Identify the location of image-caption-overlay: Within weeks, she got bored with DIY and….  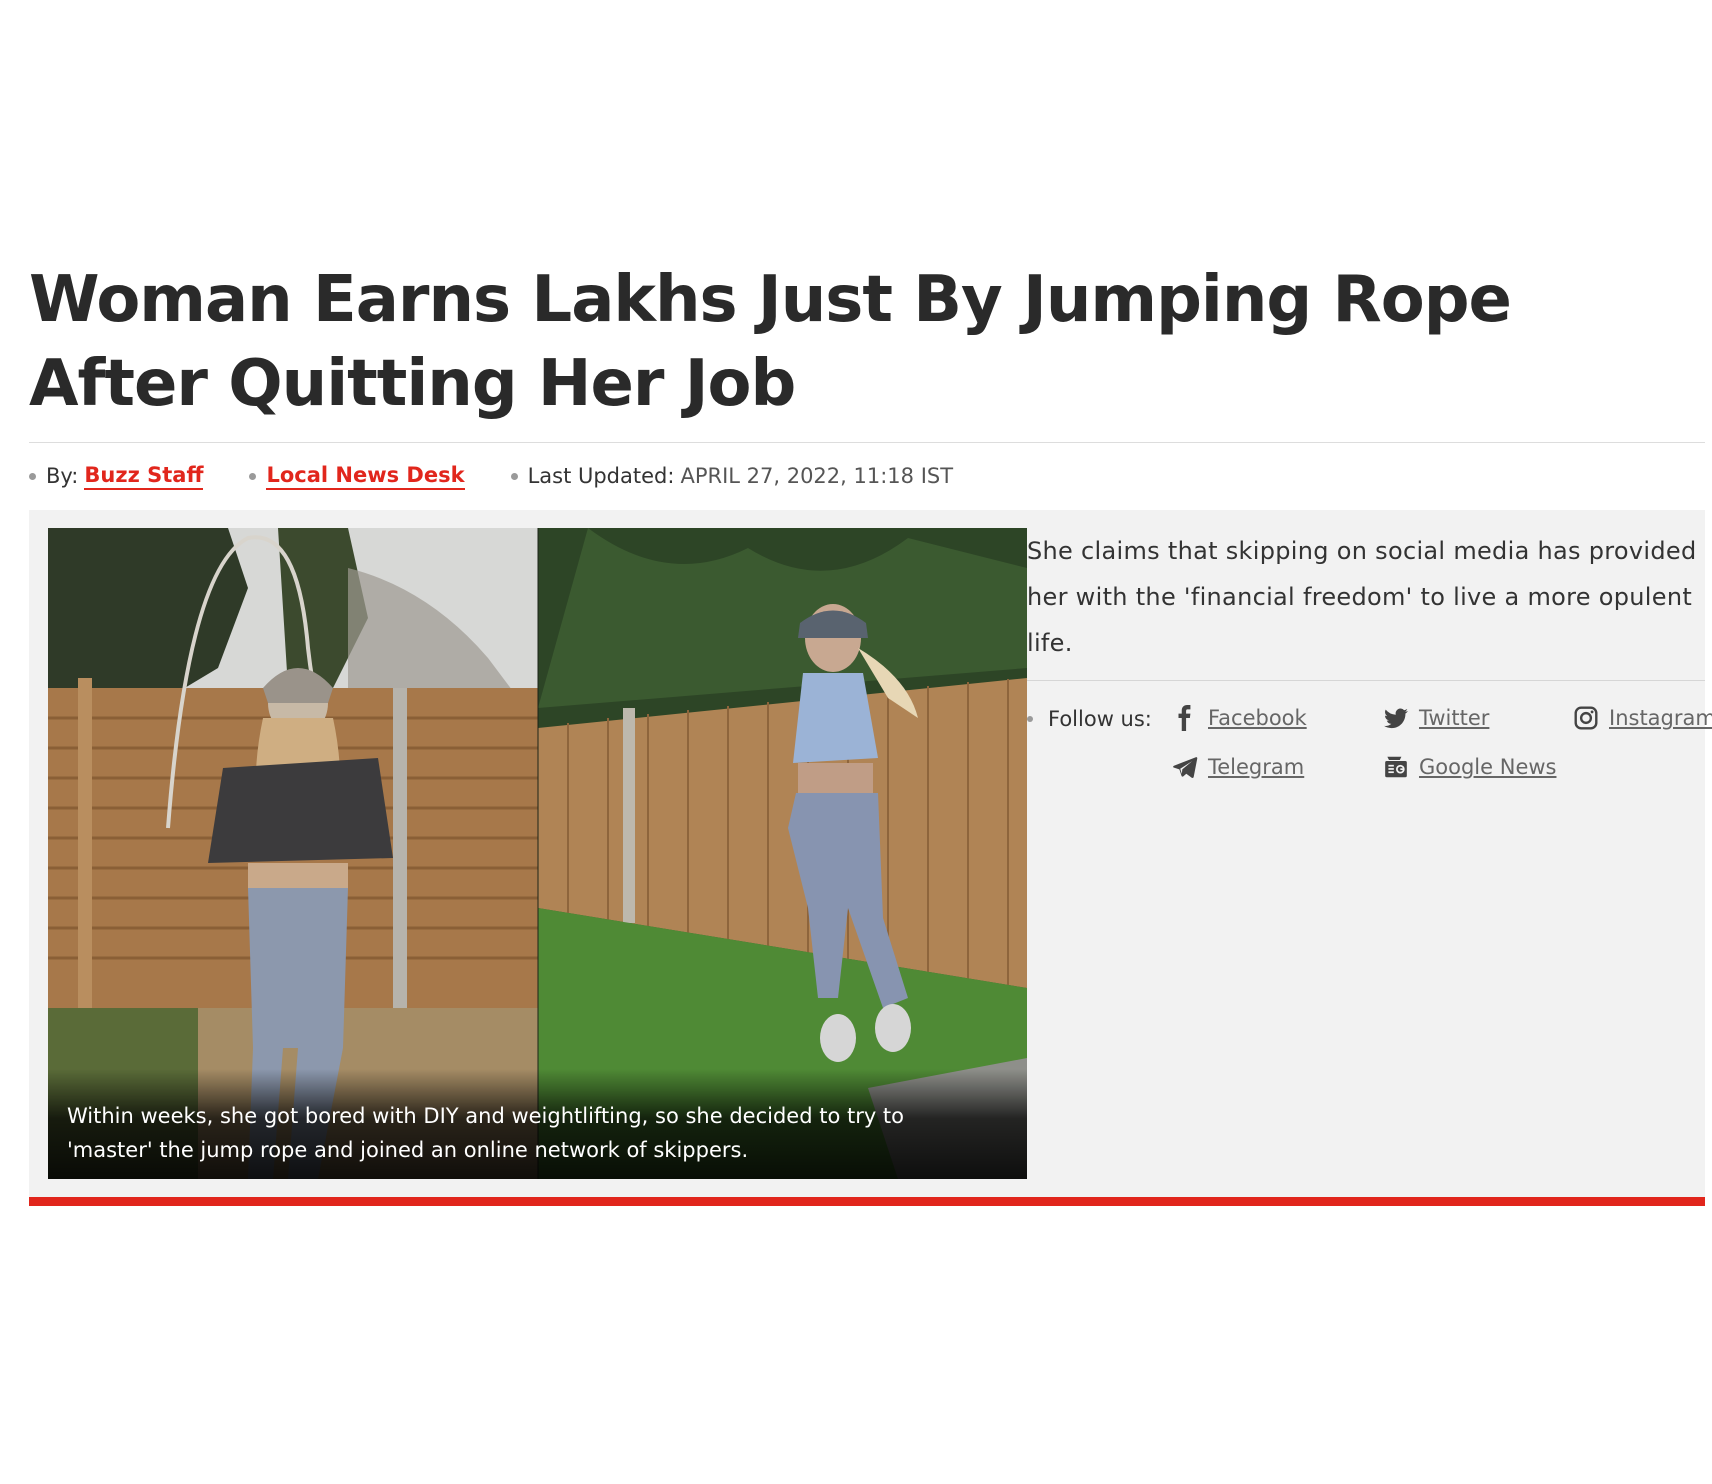
(537, 1124).